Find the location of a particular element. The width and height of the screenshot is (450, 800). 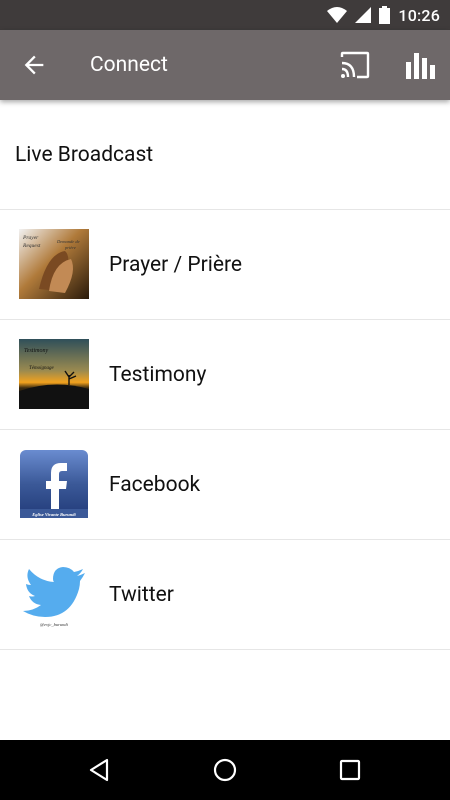

battery-icon is located at coordinates (385, 15).